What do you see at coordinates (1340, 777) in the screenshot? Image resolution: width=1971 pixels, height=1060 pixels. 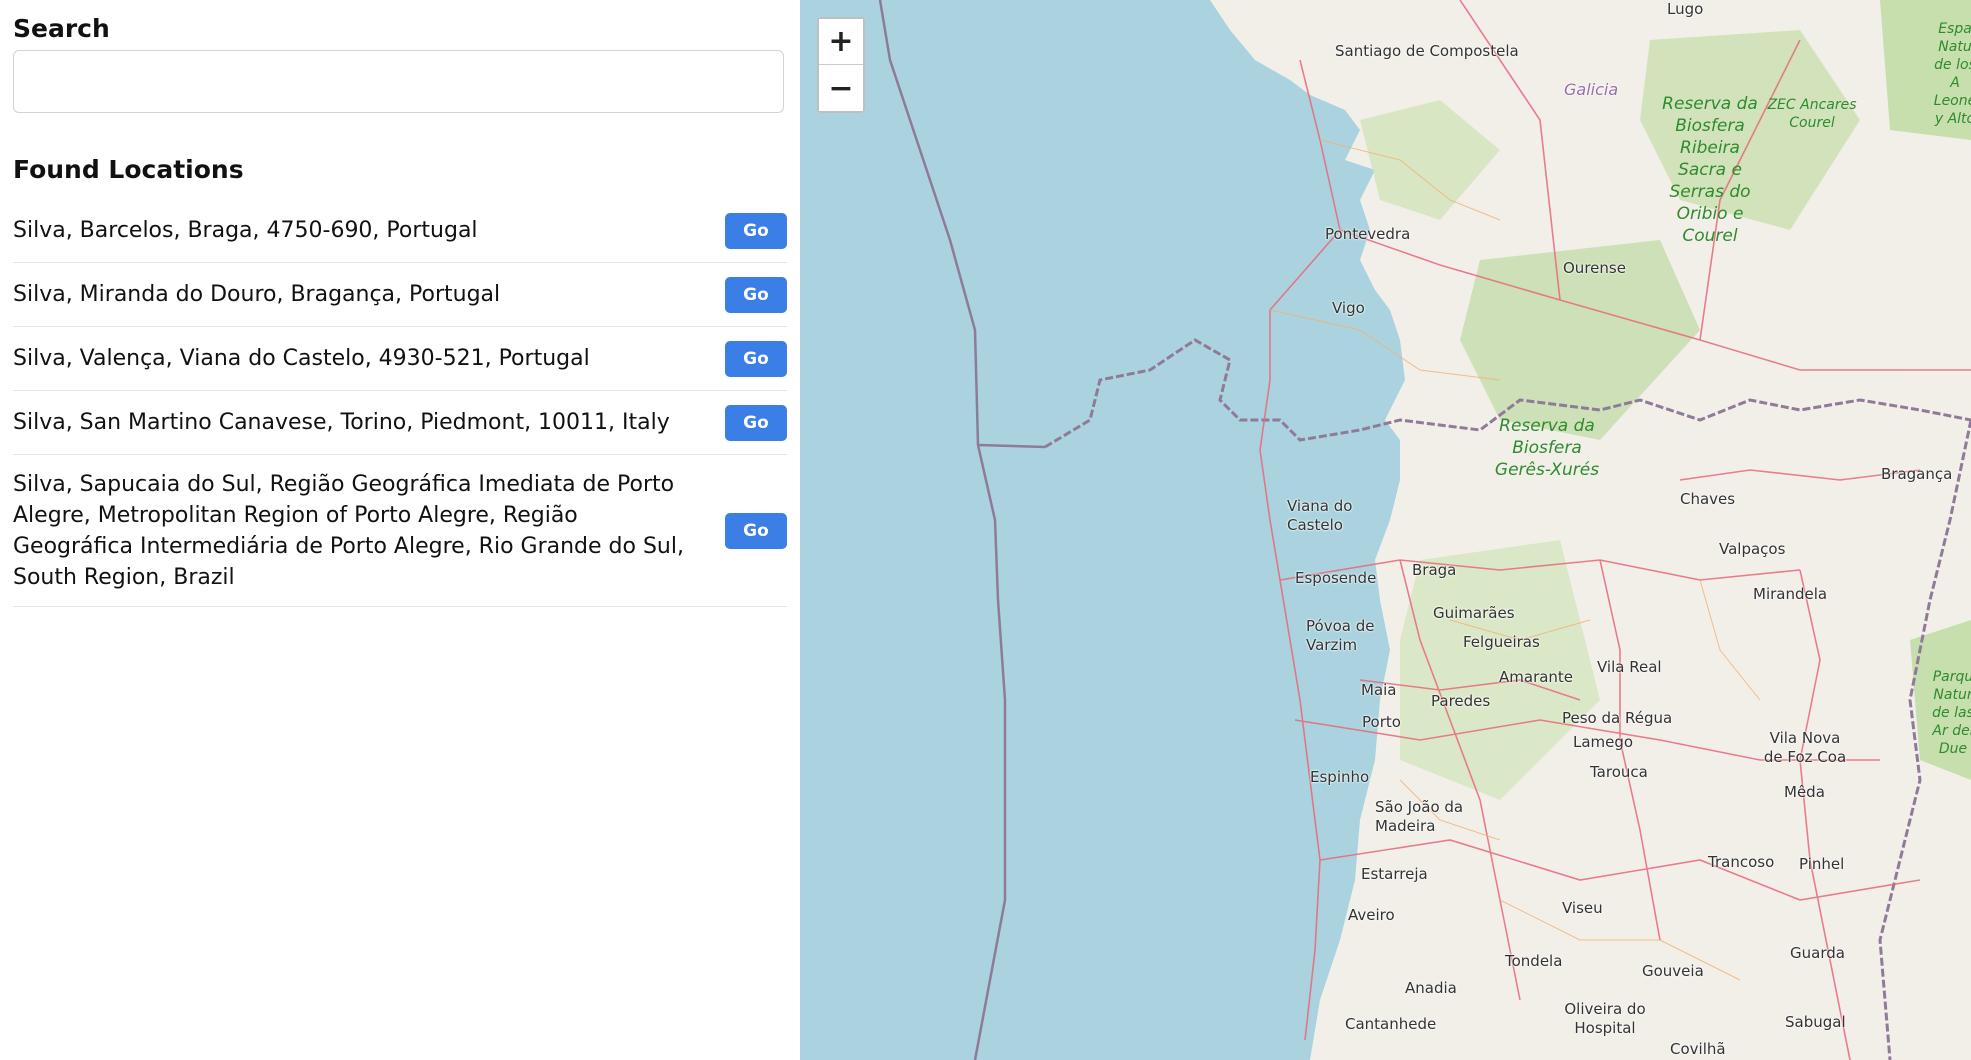 I see `map-label: Espinho` at bounding box center [1340, 777].